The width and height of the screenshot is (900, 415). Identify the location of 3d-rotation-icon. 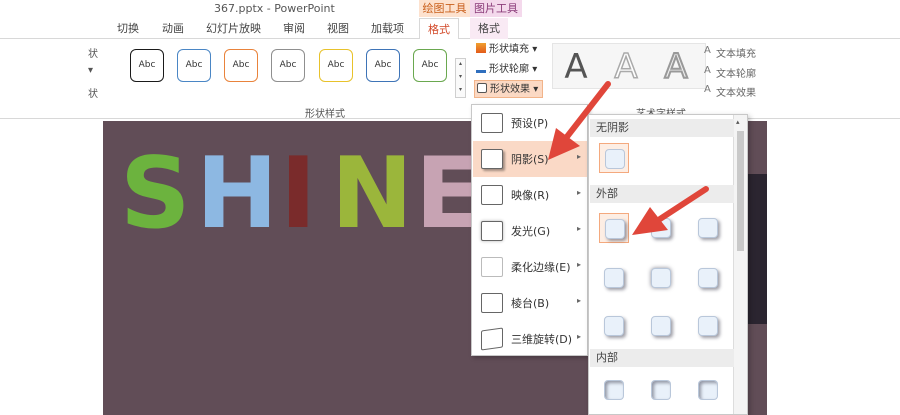
(492, 339).